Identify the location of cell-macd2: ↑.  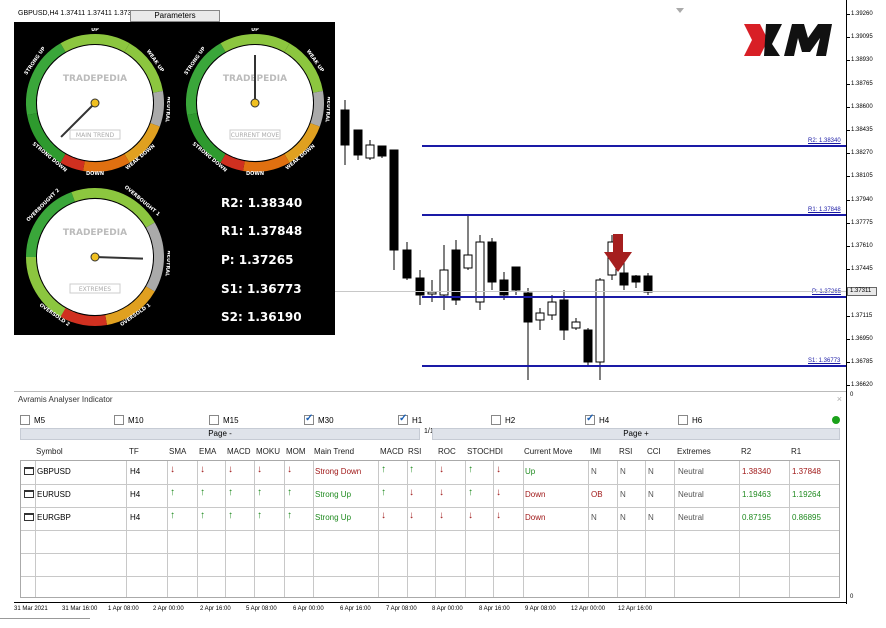
(383, 469).